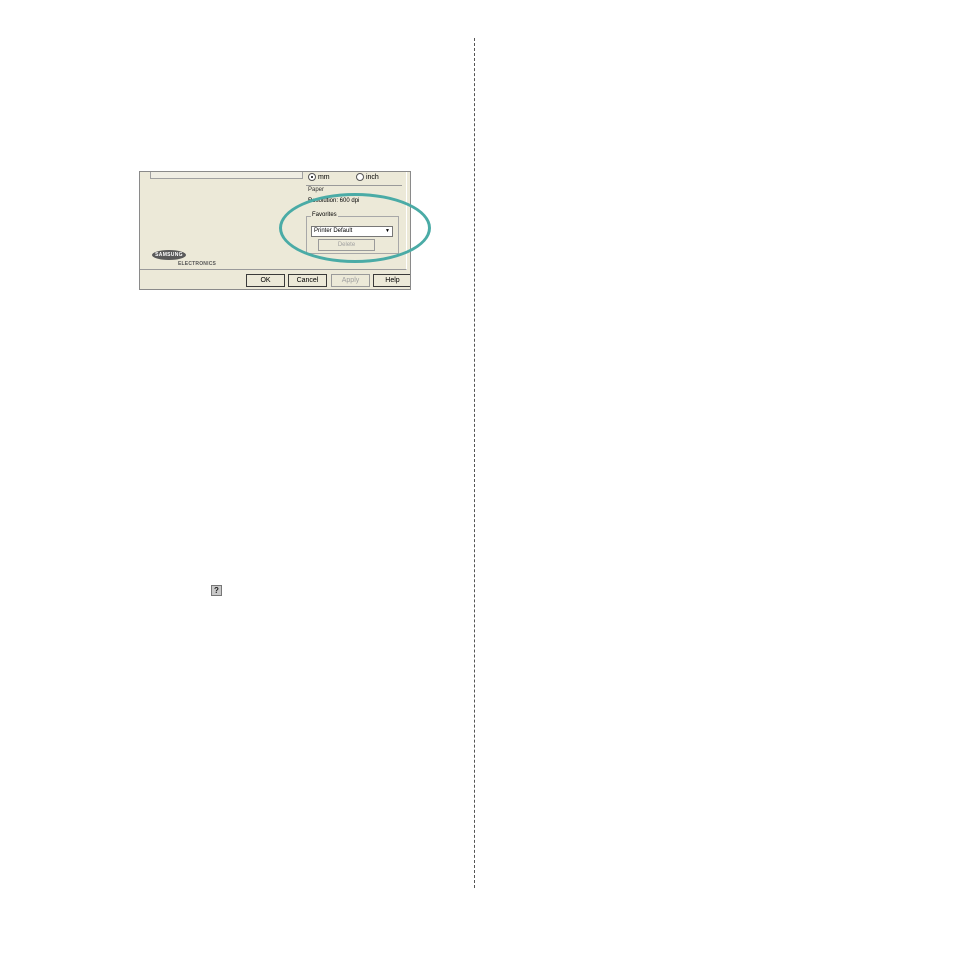  I want to click on logo-subtitle: ELECTRONICS, so click(197, 264).